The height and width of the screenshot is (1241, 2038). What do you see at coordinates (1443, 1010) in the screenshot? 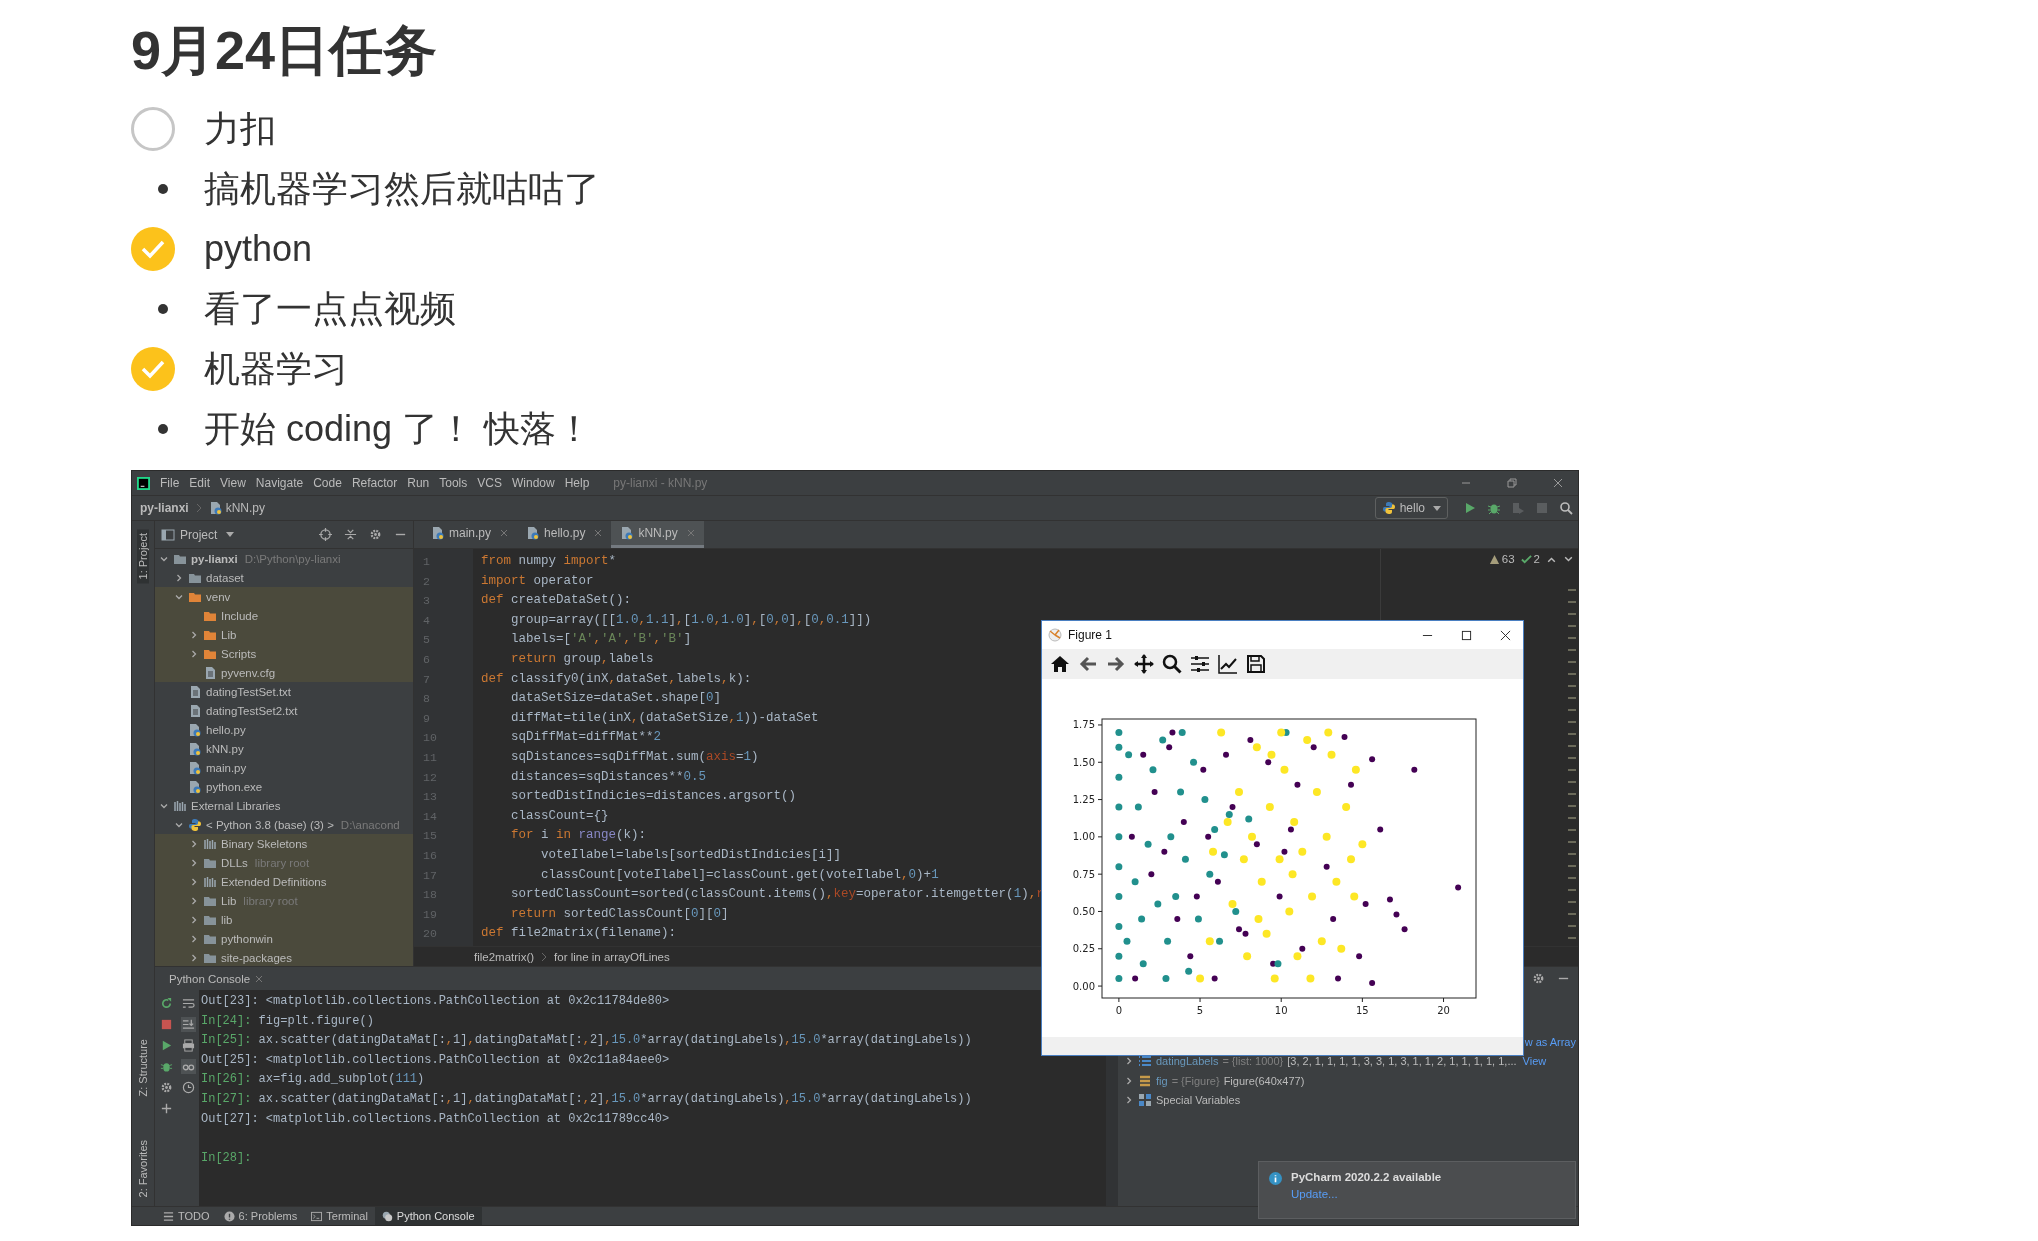
I see `tick-label: 20` at bounding box center [1443, 1010].